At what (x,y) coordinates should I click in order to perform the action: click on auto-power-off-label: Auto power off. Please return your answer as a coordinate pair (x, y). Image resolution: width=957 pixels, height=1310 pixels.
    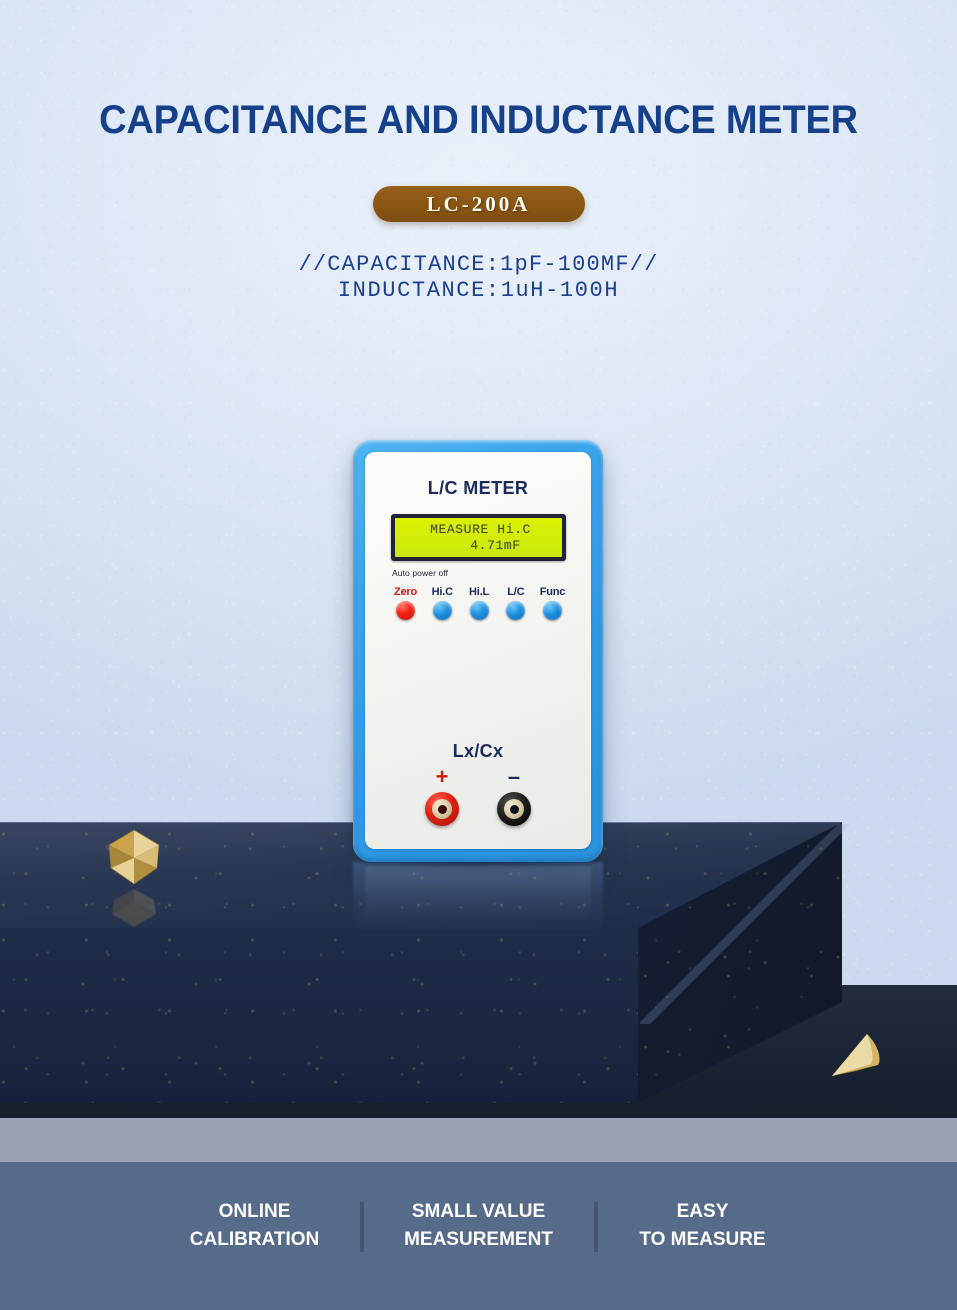
    Looking at the image, I should click on (420, 573).